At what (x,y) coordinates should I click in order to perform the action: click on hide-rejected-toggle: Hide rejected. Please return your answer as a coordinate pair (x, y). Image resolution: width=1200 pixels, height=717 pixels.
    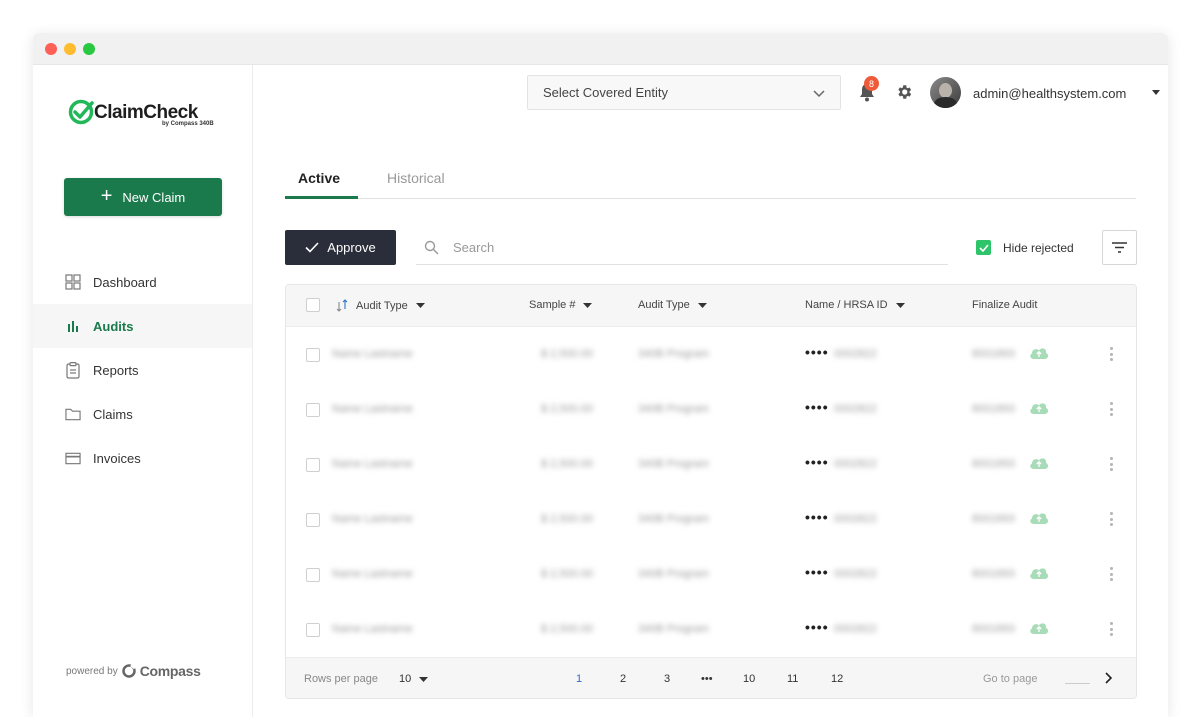
    Looking at the image, I should click on (1025, 247).